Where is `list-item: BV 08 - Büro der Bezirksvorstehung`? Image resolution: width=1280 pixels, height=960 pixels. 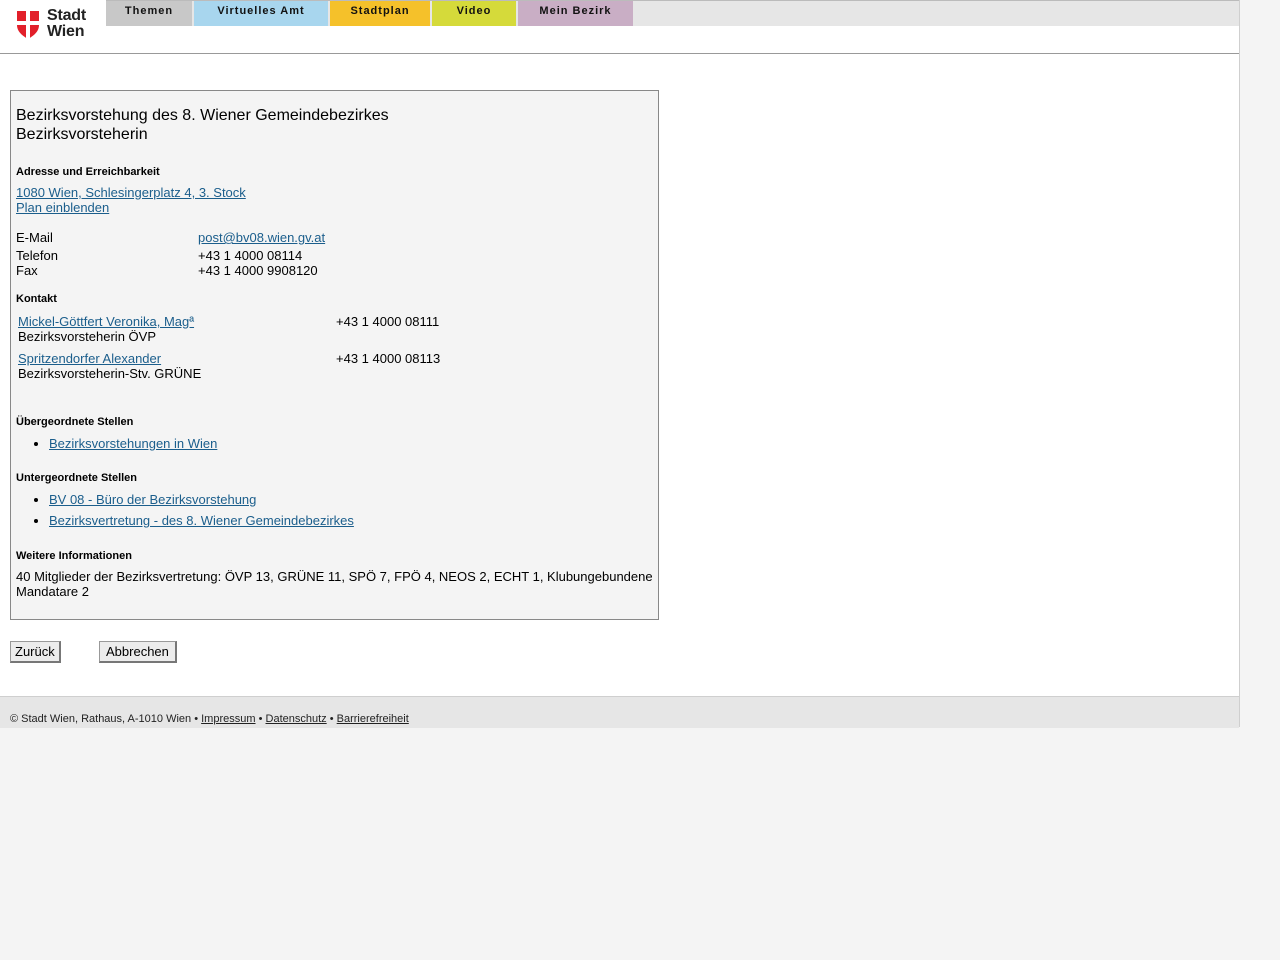 list-item: BV 08 - Büro der Bezirksvorstehung is located at coordinates (201, 499).